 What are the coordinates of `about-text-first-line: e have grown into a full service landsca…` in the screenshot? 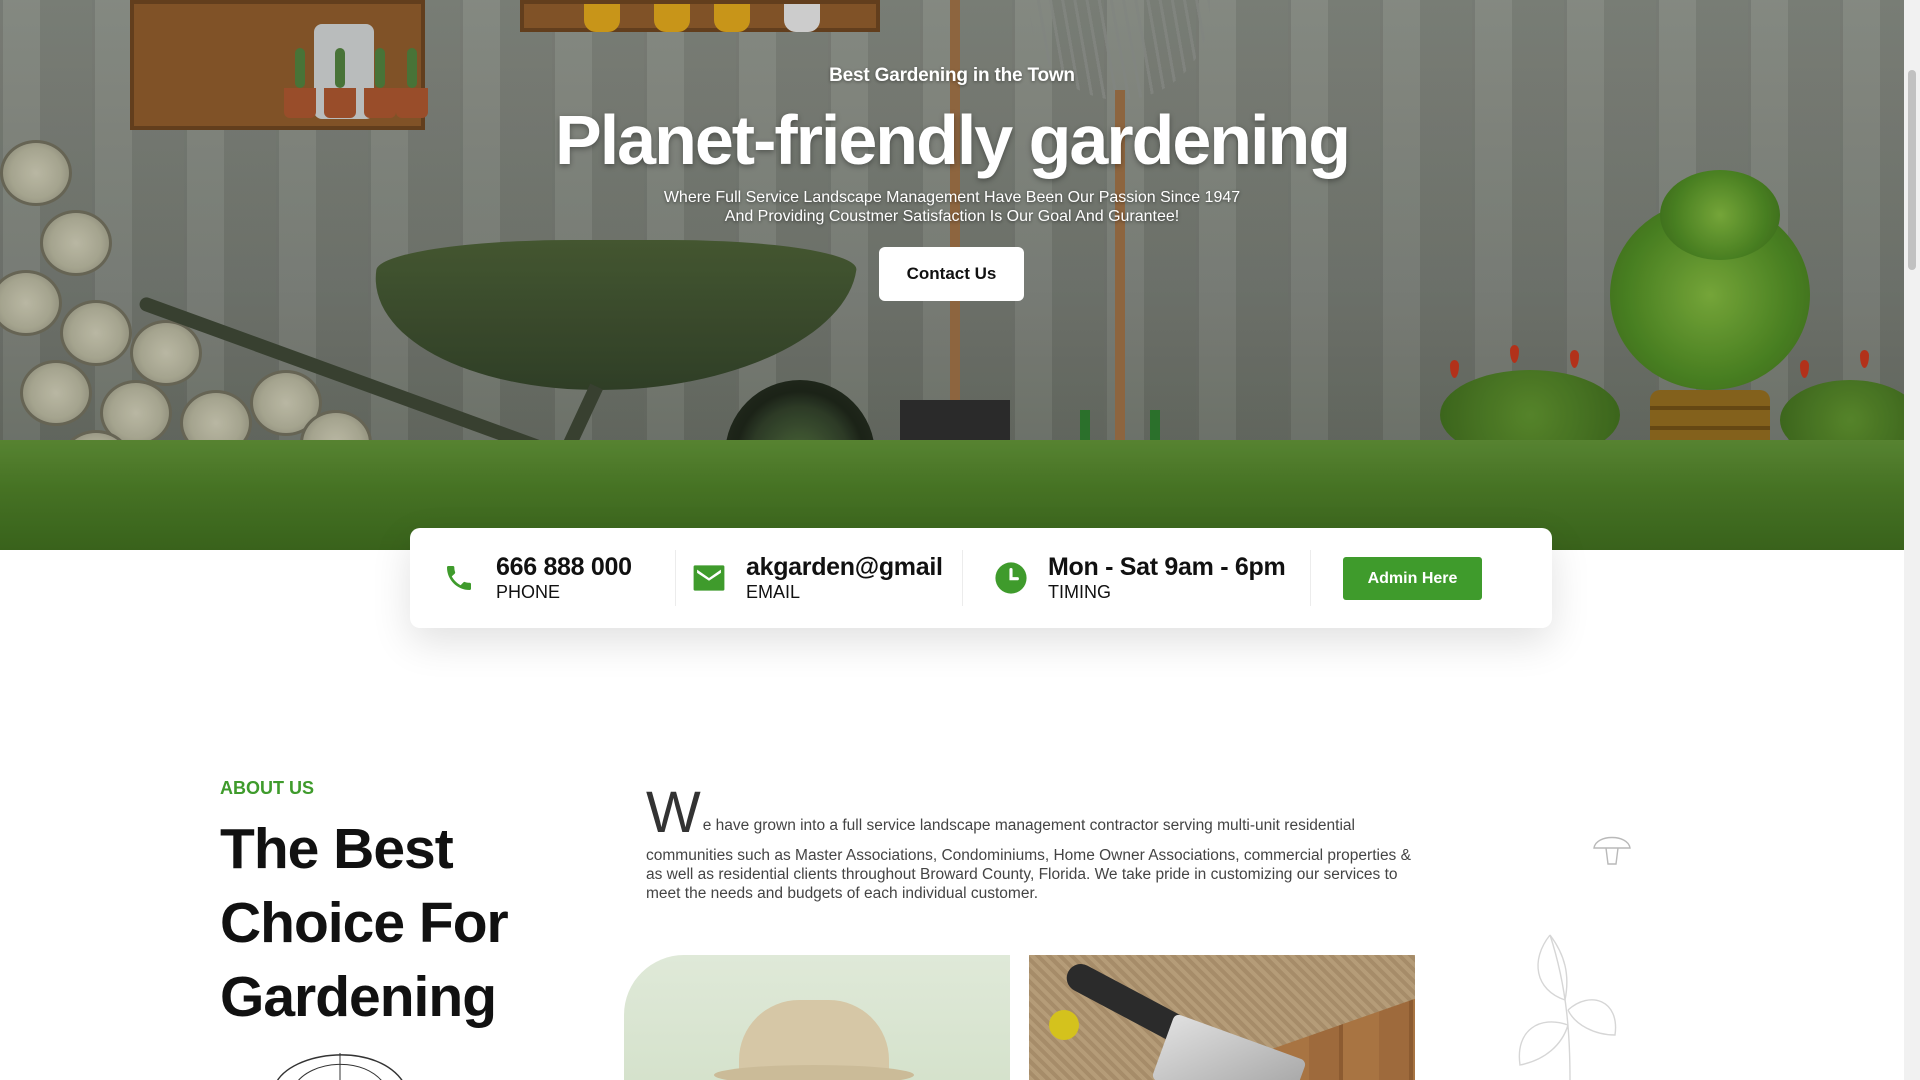 It's located at (1028, 825).